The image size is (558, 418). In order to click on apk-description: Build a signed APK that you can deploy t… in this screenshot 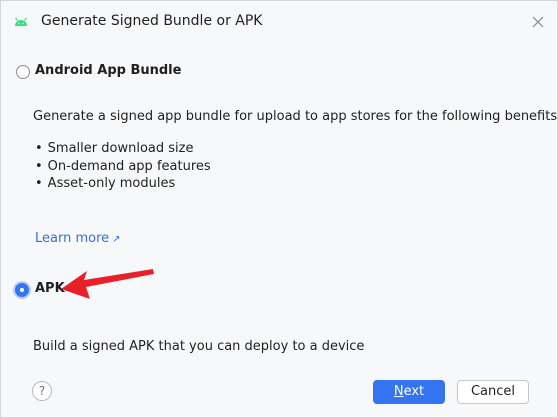, I will do `click(199, 346)`.